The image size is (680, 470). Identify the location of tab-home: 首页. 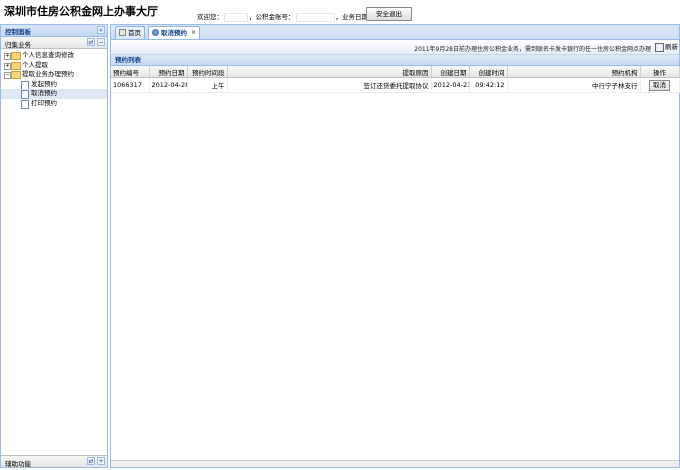
(130, 32).